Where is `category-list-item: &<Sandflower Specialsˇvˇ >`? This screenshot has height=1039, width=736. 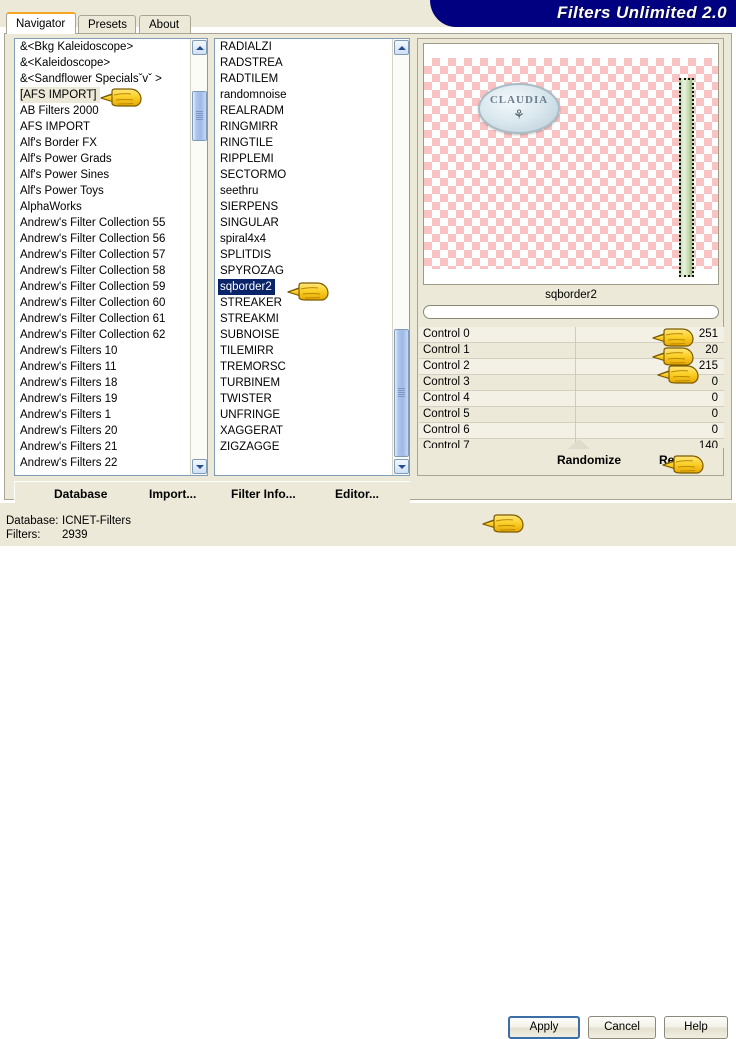 category-list-item: &<Sandflower Specialsˇvˇ > is located at coordinates (102, 79).